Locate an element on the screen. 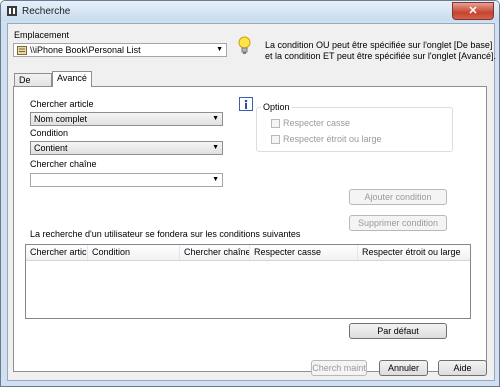 The height and width of the screenshot is (387, 500). search-string-combo: ▼ is located at coordinates (126, 180).